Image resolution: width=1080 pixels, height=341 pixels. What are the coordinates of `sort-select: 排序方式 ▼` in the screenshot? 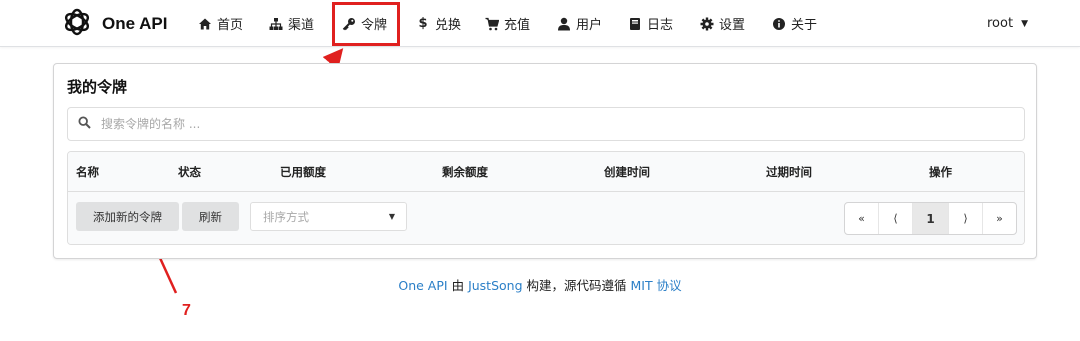 It's located at (328, 216).